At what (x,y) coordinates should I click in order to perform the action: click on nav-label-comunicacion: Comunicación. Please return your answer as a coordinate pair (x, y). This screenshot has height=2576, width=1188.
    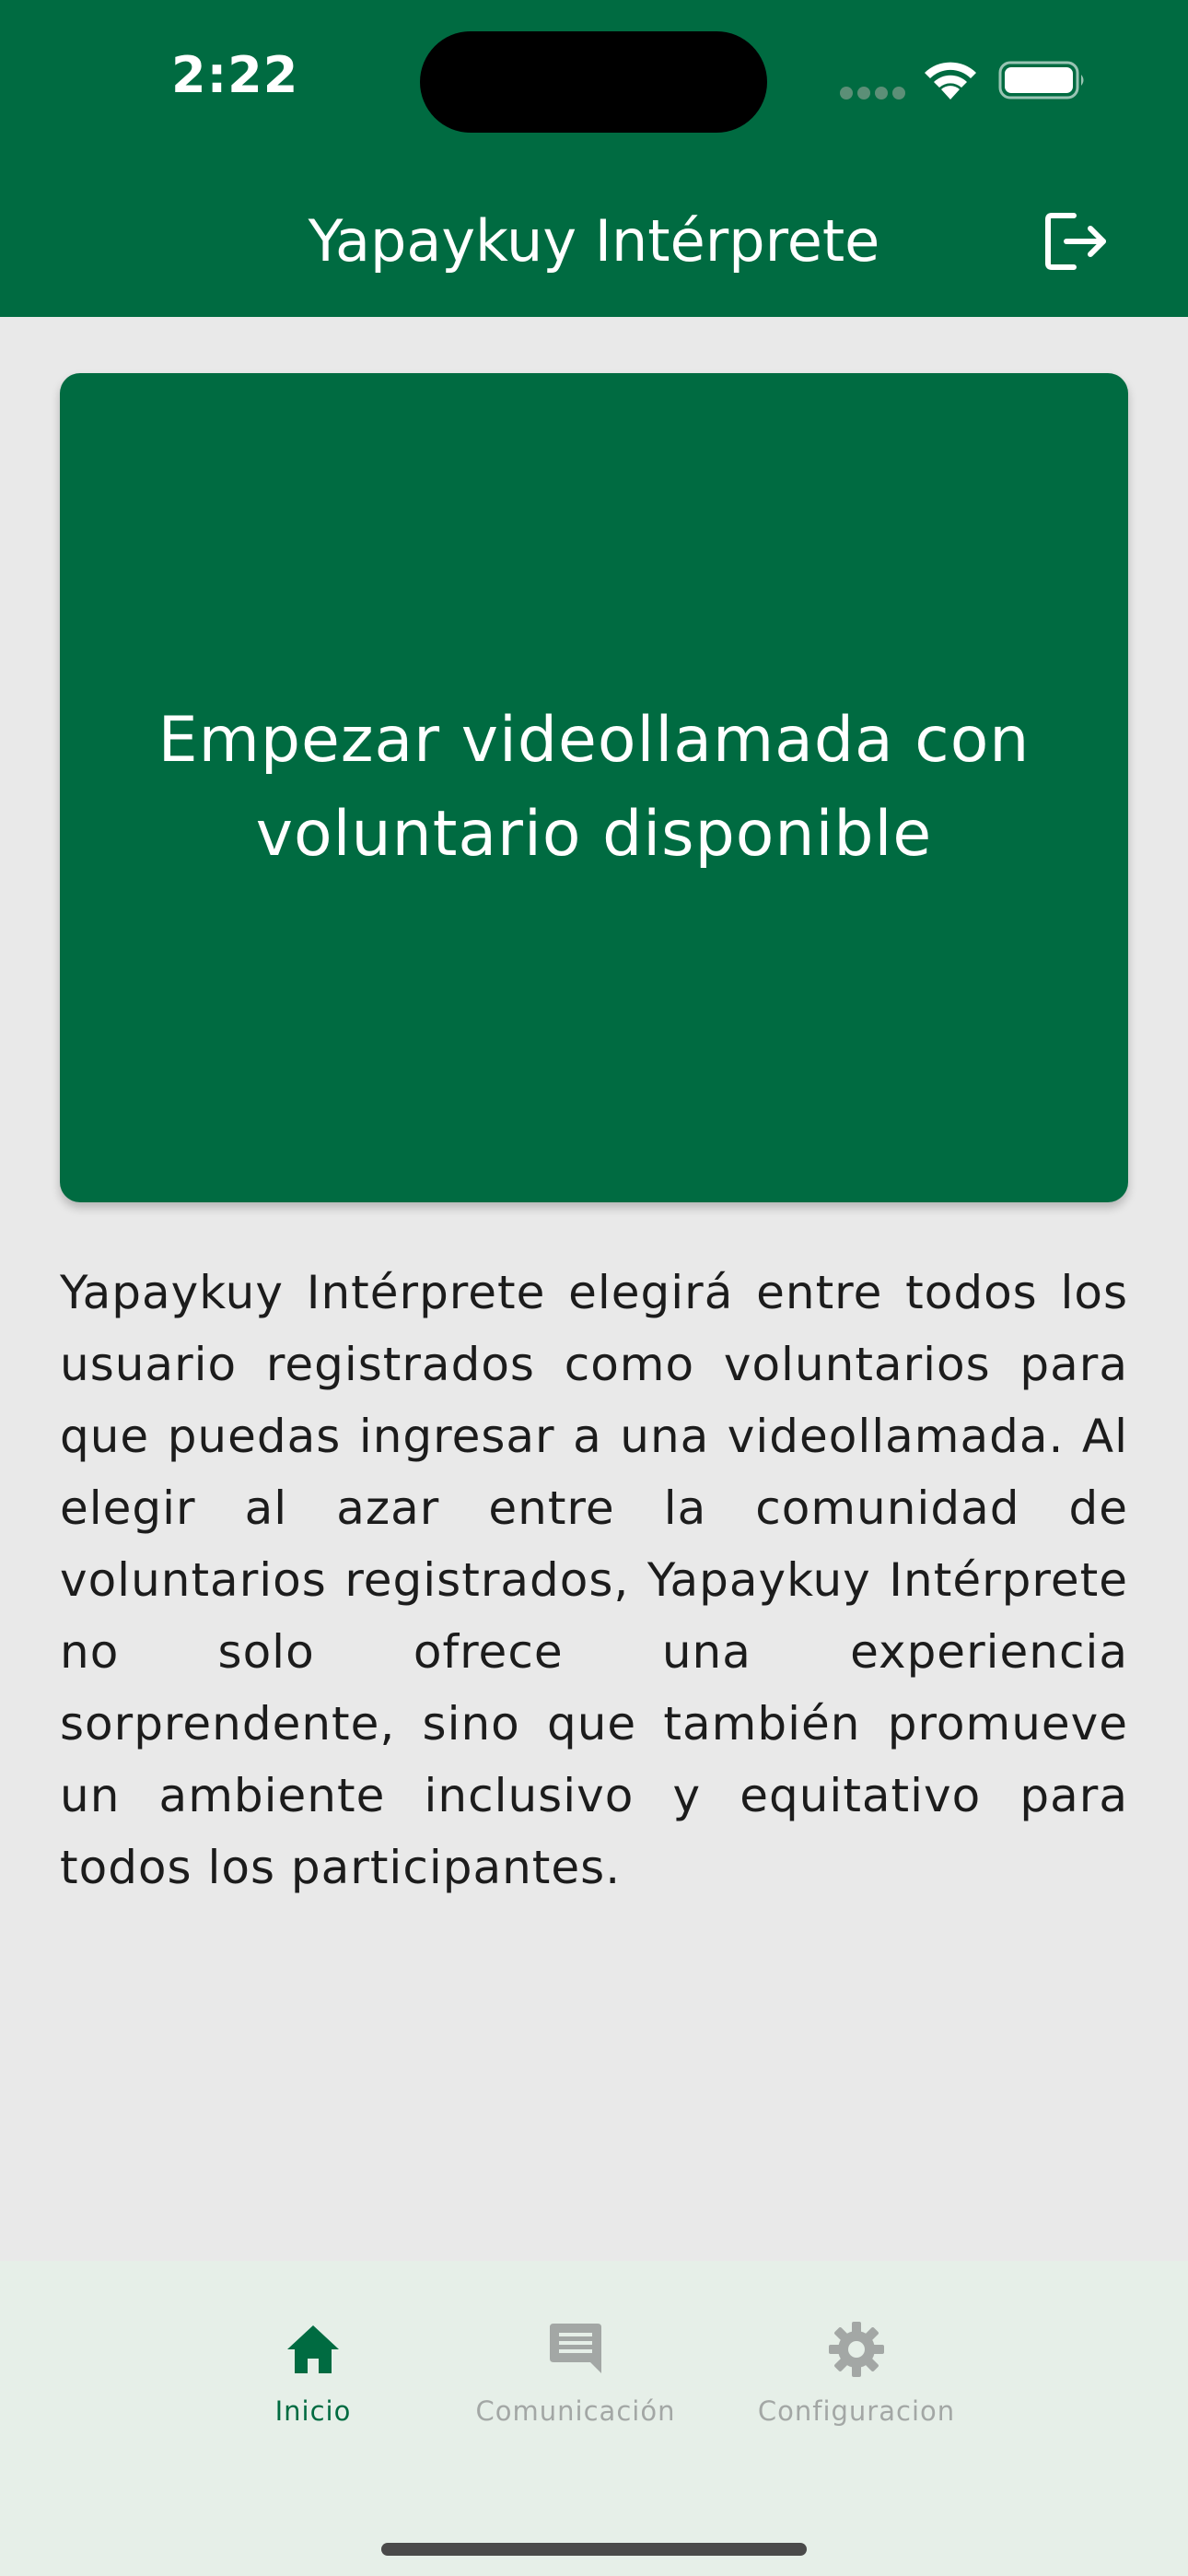
    Looking at the image, I should click on (575, 2411).